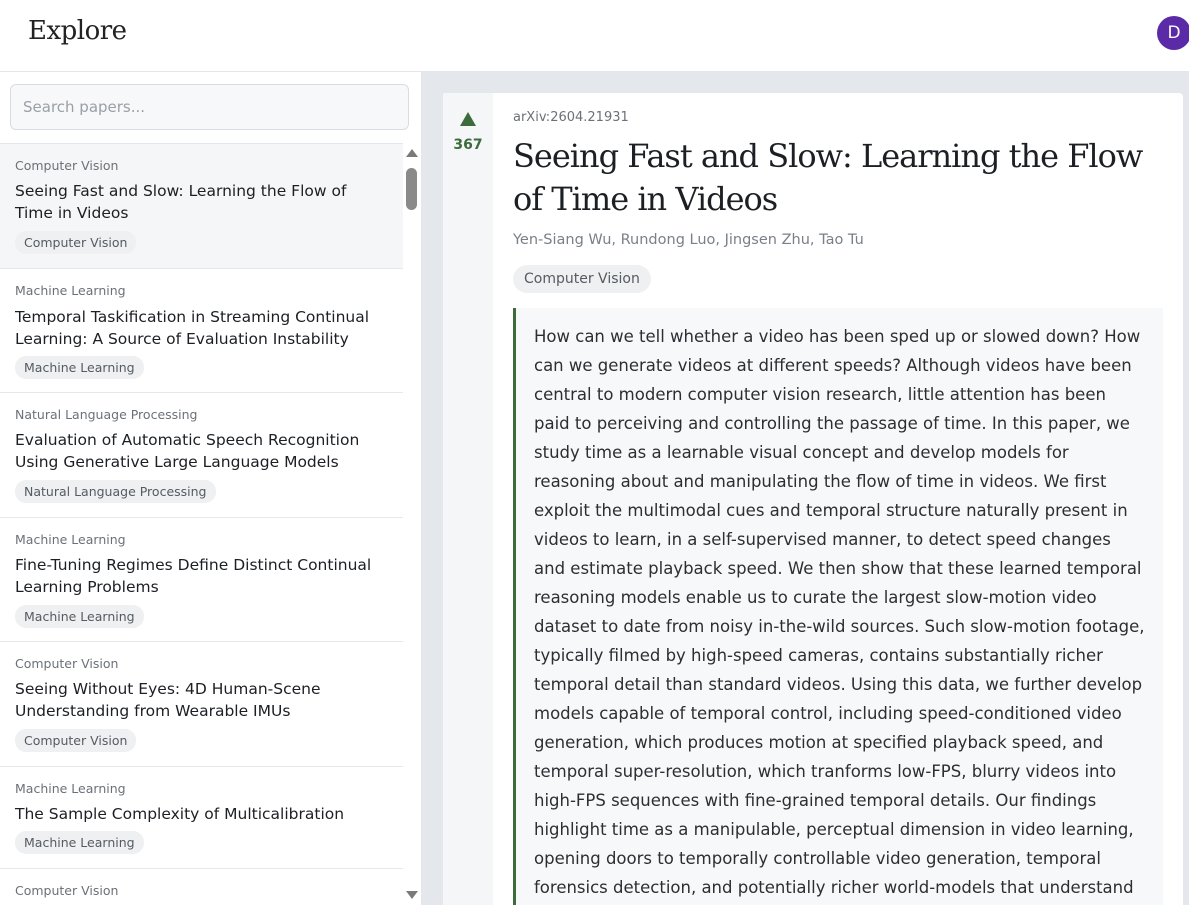 The width and height of the screenshot is (1189, 905). I want to click on search-box, so click(209, 107).